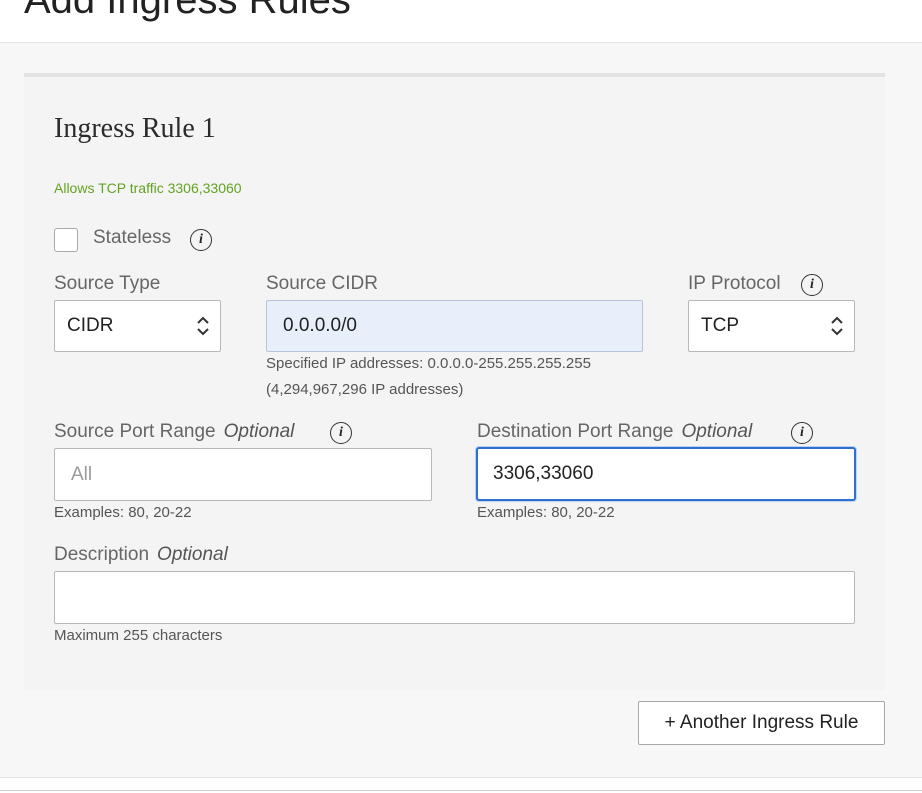  I want to click on source-cidr-input: 0.0.0.0/0, so click(454, 326).